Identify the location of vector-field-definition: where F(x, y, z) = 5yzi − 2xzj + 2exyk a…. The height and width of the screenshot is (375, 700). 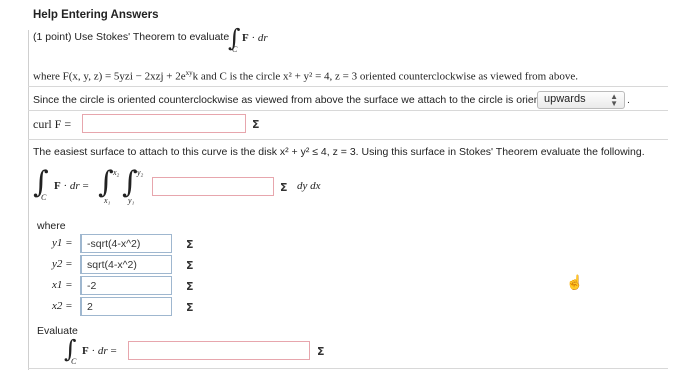
(305, 76).